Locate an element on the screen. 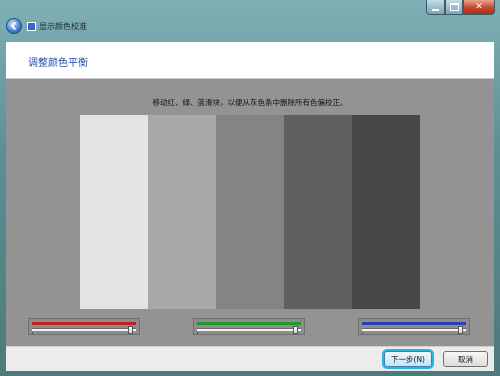 The image size is (500, 376). close-button: ✕ is located at coordinates (479, 7).